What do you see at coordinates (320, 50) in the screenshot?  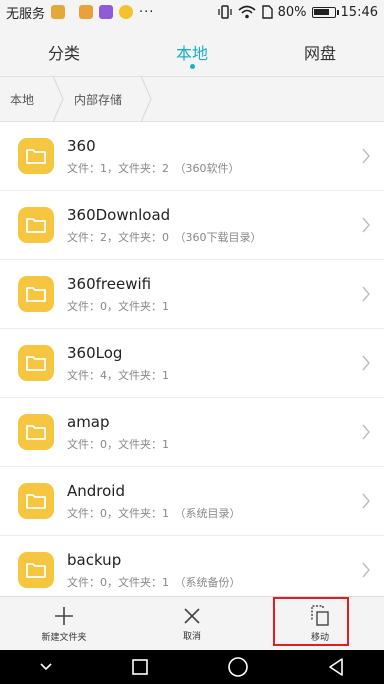 I see `tab-cloud: 网盘` at bounding box center [320, 50].